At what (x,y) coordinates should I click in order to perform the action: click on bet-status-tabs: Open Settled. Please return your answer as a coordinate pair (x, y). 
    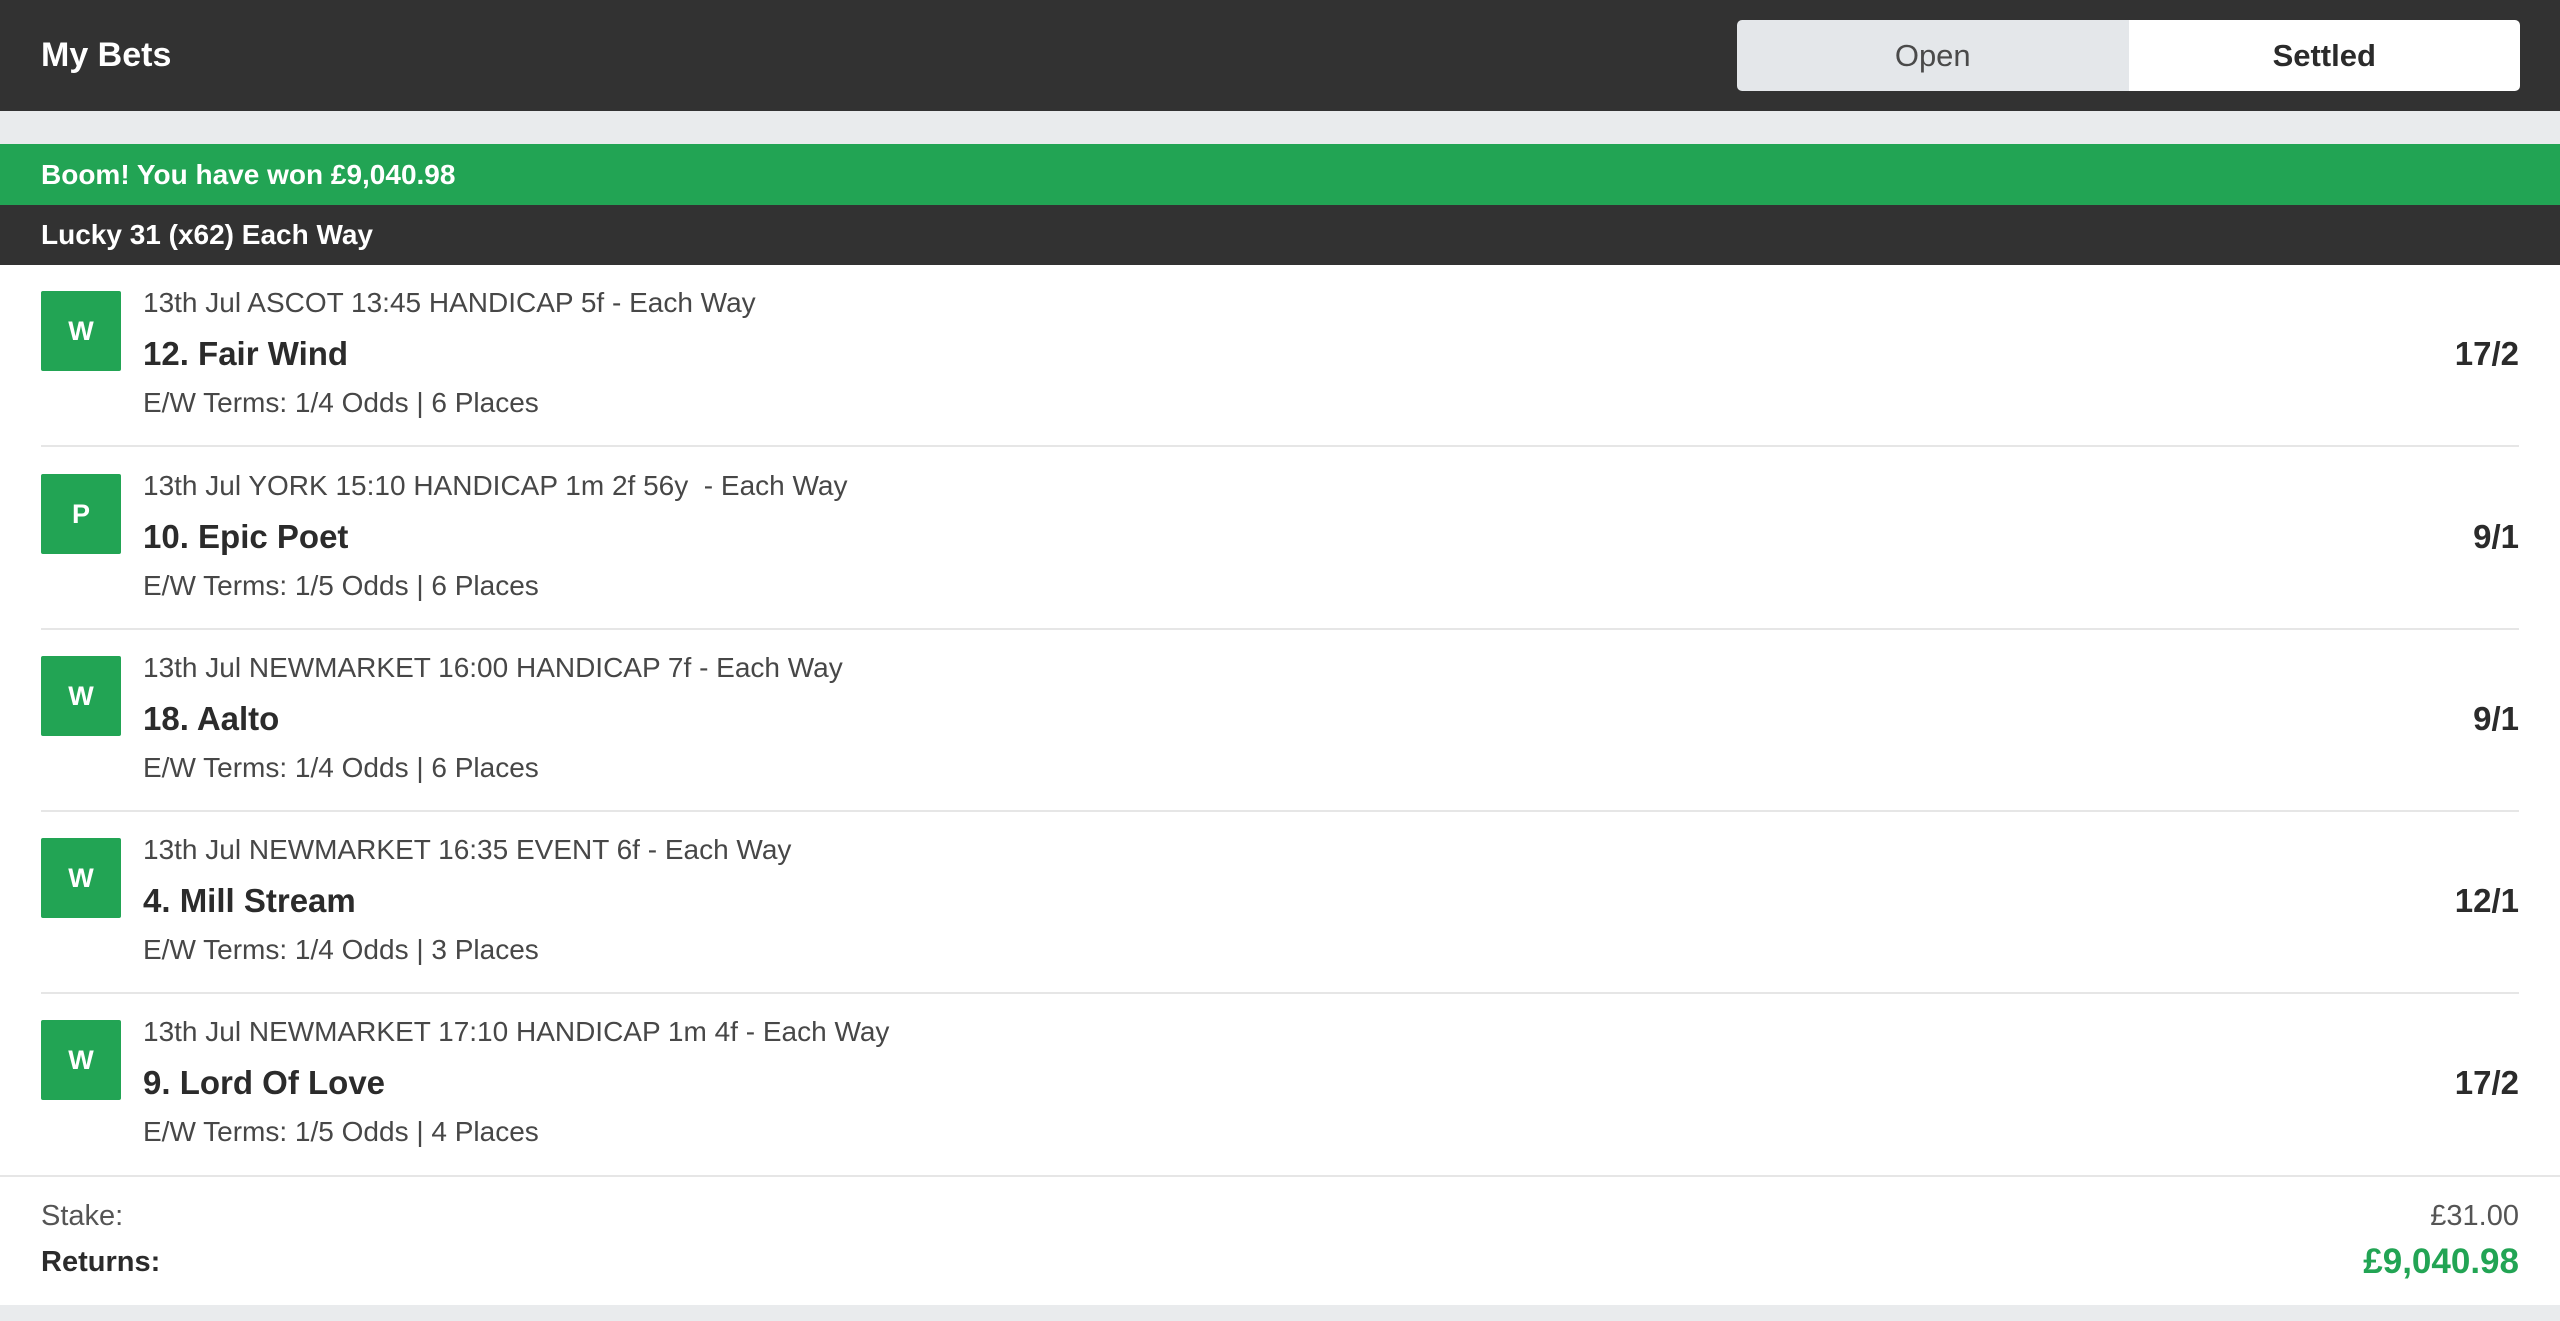
    Looking at the image, I should click on (2128, 55).